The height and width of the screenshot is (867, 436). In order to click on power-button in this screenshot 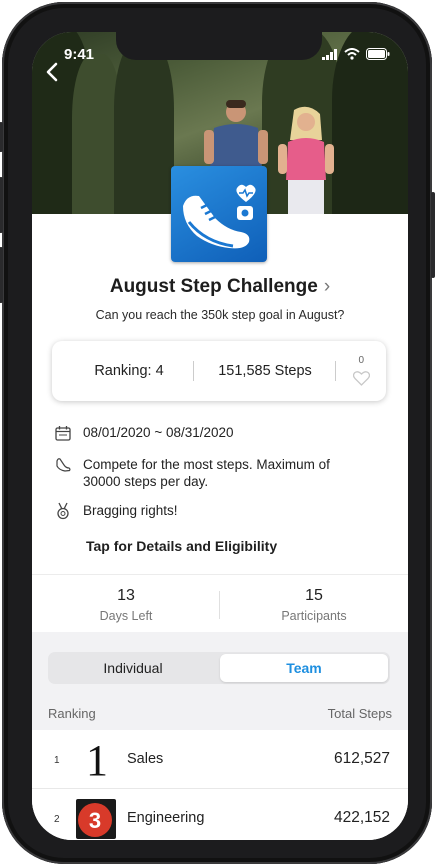, I will do `click(433, 235)`.